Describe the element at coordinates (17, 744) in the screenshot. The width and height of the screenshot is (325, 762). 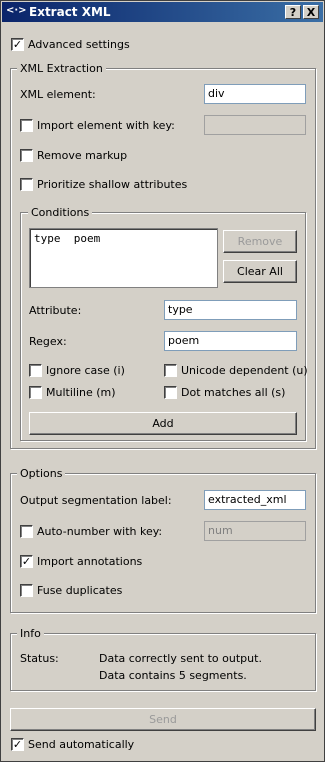
I see `send-automatically-checkbox: ✓` at that location.